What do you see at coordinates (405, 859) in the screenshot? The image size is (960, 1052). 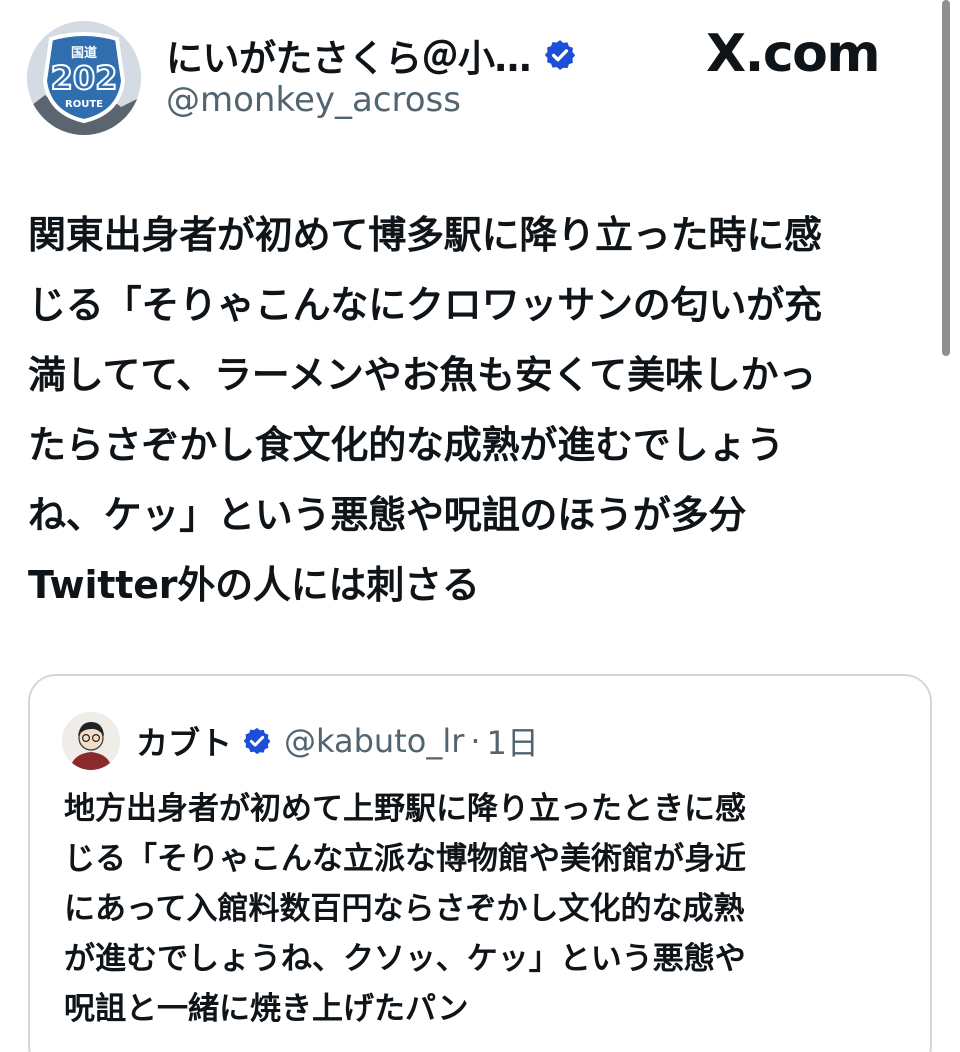 I see `quote-line: じる「そりゃこんな立派な博物館や美術館が身近` at bounding box center [405, 859].